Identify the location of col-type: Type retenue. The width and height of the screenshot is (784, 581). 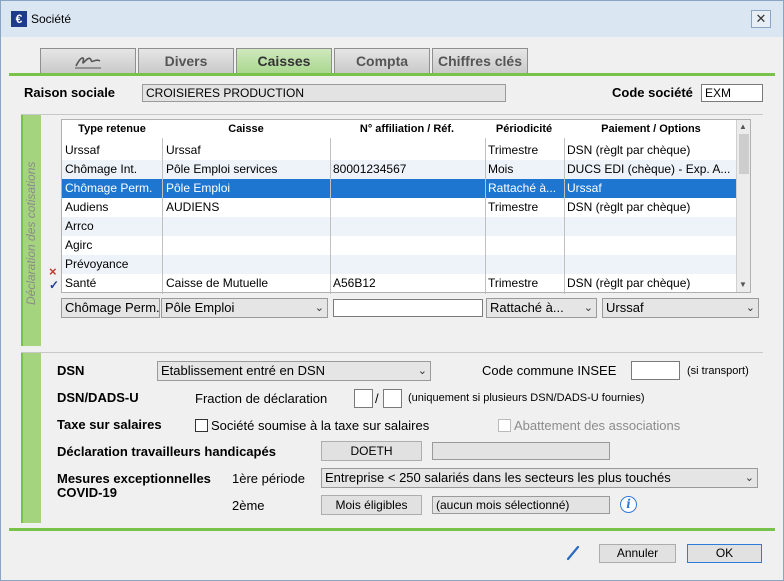
(112, 129).